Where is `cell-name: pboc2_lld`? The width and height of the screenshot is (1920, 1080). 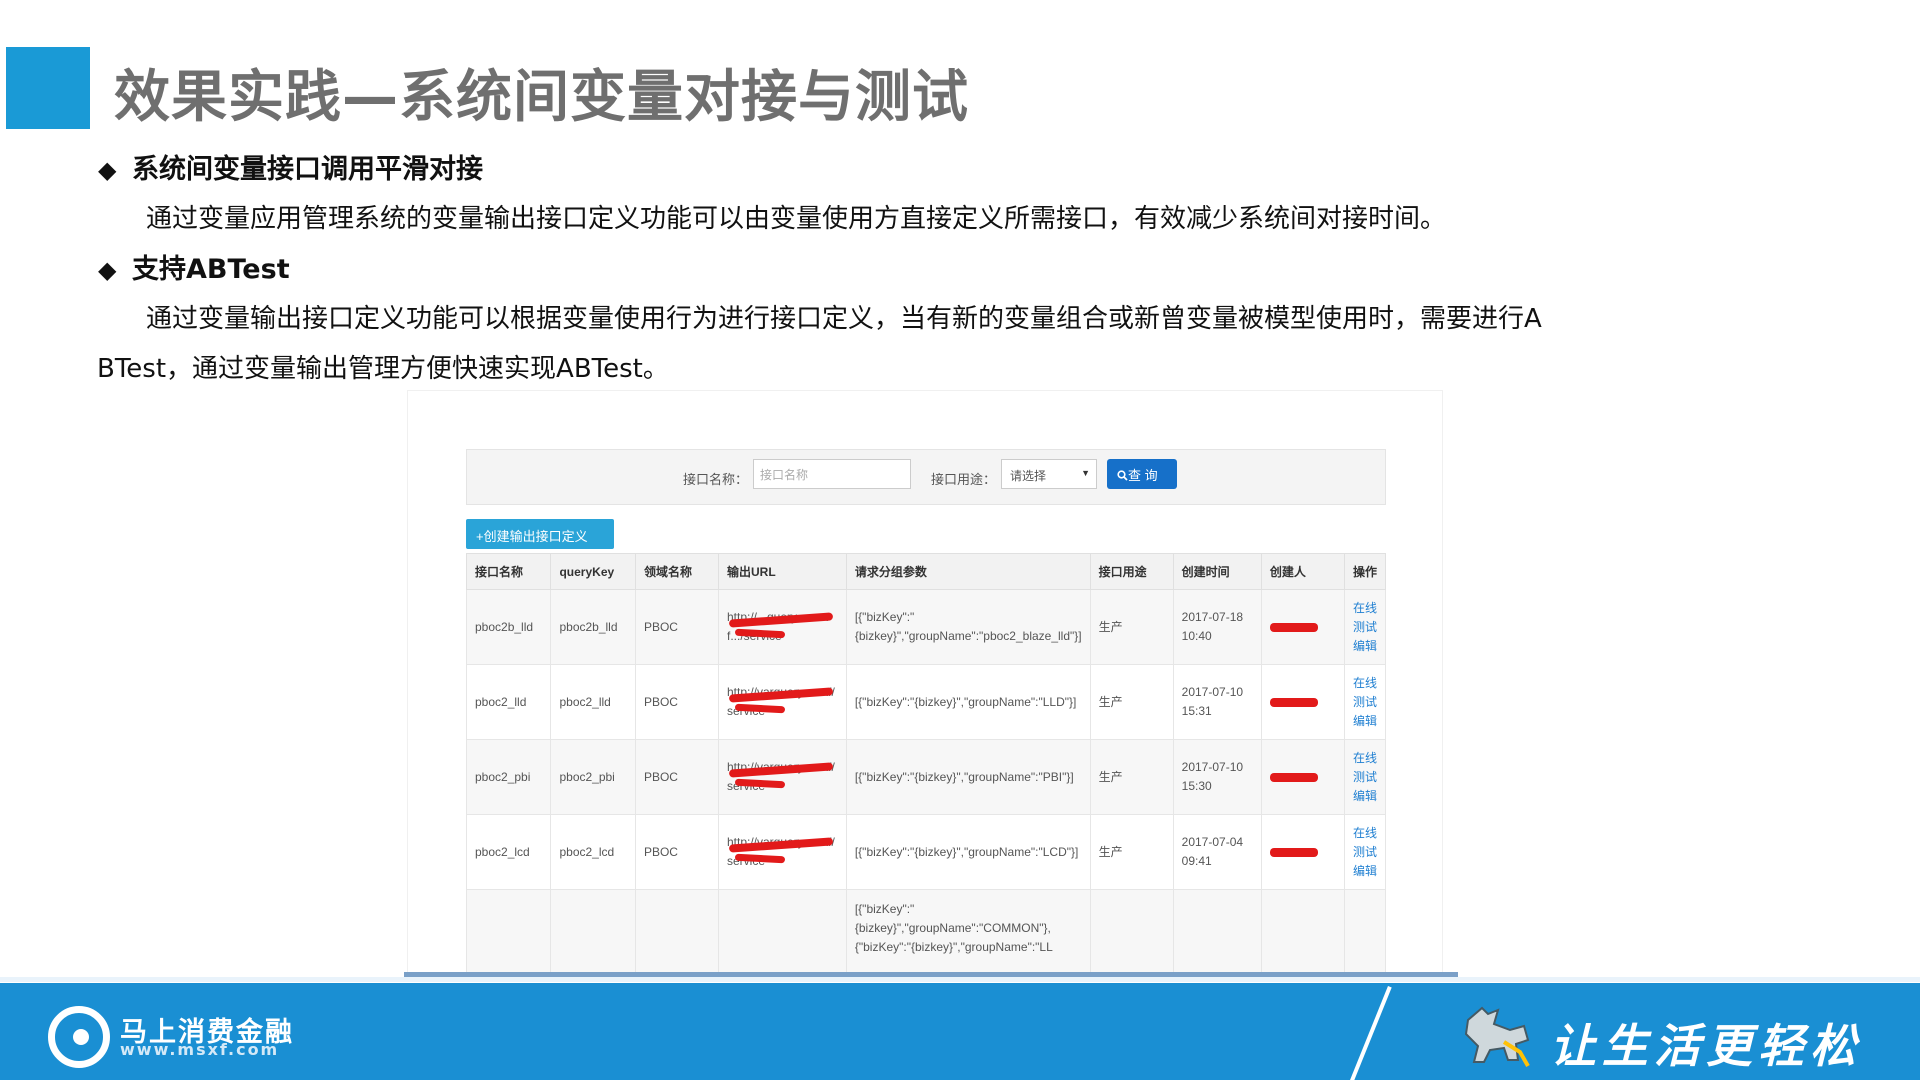 cell-name: pboc2_lld is located at coordinates (508, 702).